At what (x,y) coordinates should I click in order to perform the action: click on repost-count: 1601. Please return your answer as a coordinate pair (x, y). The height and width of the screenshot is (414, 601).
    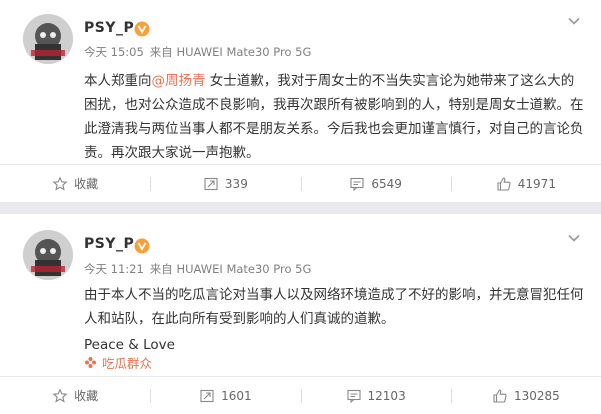
    Looking at the image, I should click on (236, 395).